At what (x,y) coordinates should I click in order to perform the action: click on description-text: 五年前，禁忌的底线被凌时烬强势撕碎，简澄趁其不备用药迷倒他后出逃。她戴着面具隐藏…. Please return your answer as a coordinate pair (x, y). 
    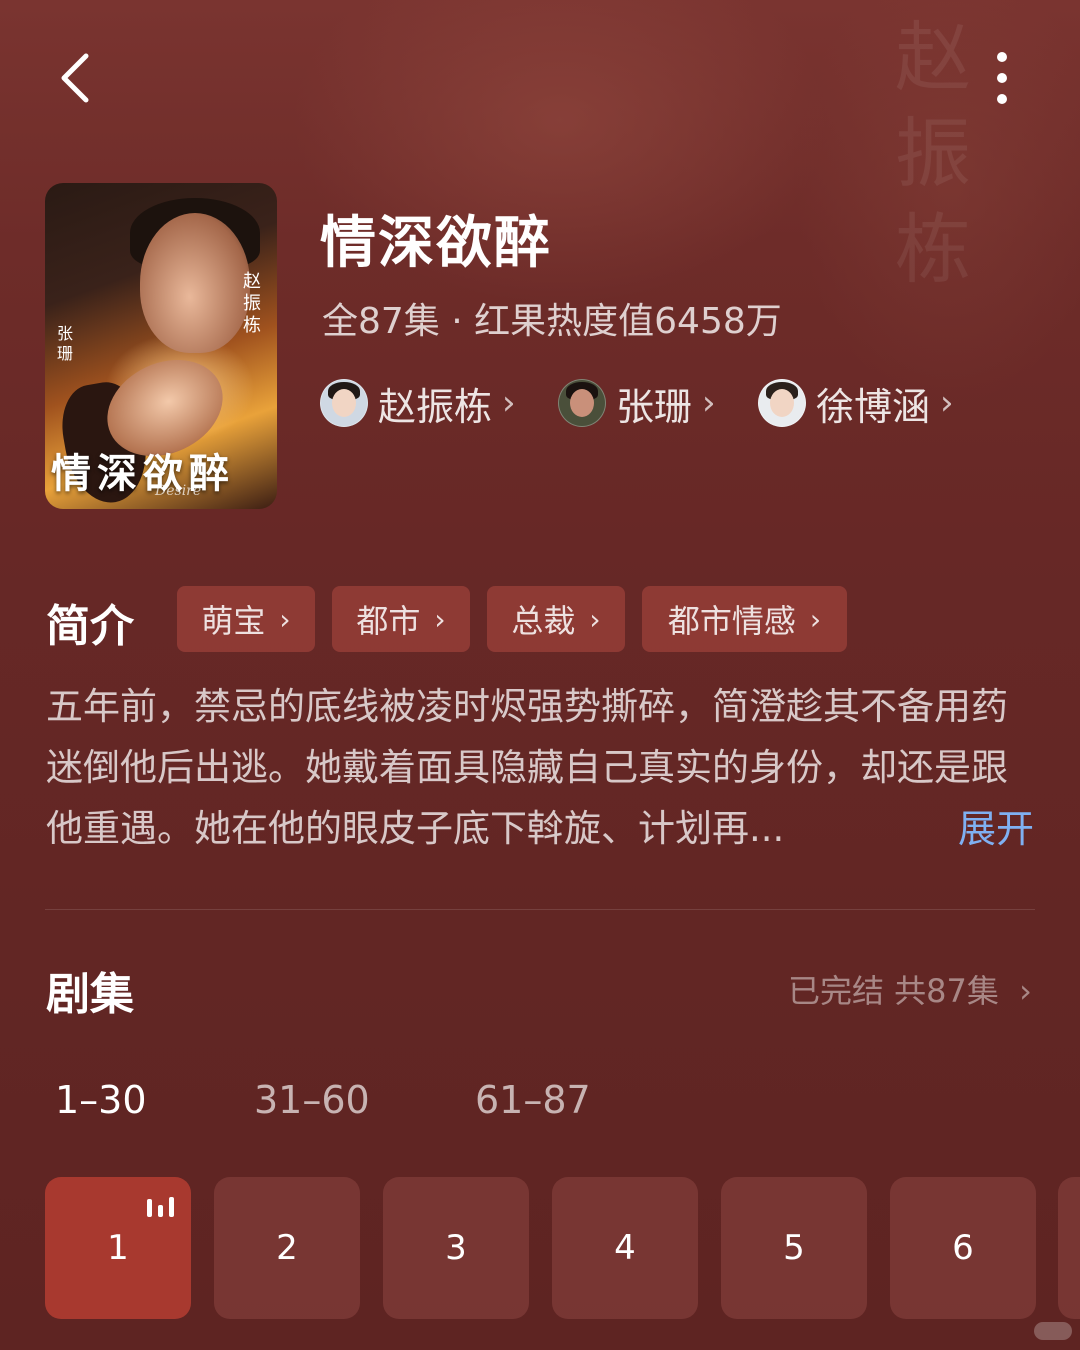
    Looking at the image, I should click on (527, 767).